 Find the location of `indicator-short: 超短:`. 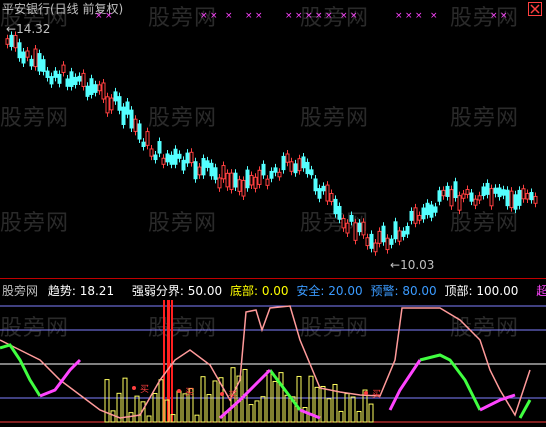

indicator-short: 超短: is located at coordinates (541, 291).